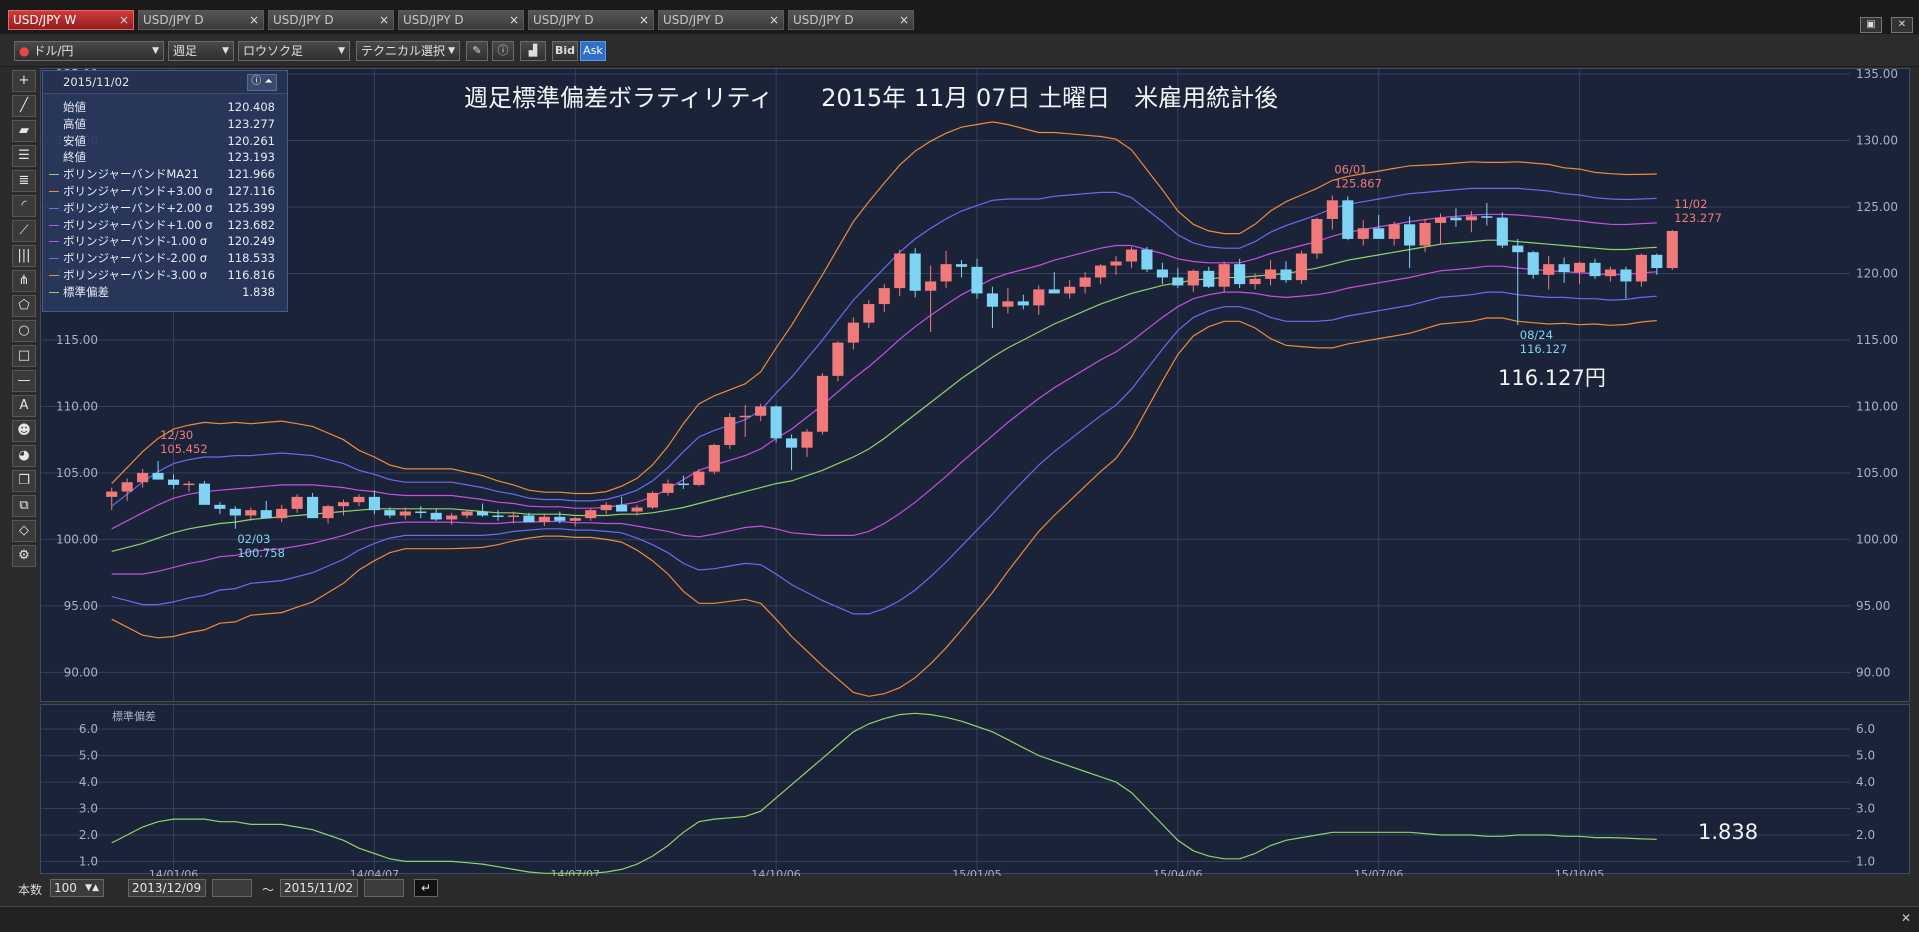 This screenshot has width=1919, height=932. I want to click on bottom-bar: 本数 100 ▼▲ 2013/12/09 ～ 2015/11/02 ↵, so click(959, 889).